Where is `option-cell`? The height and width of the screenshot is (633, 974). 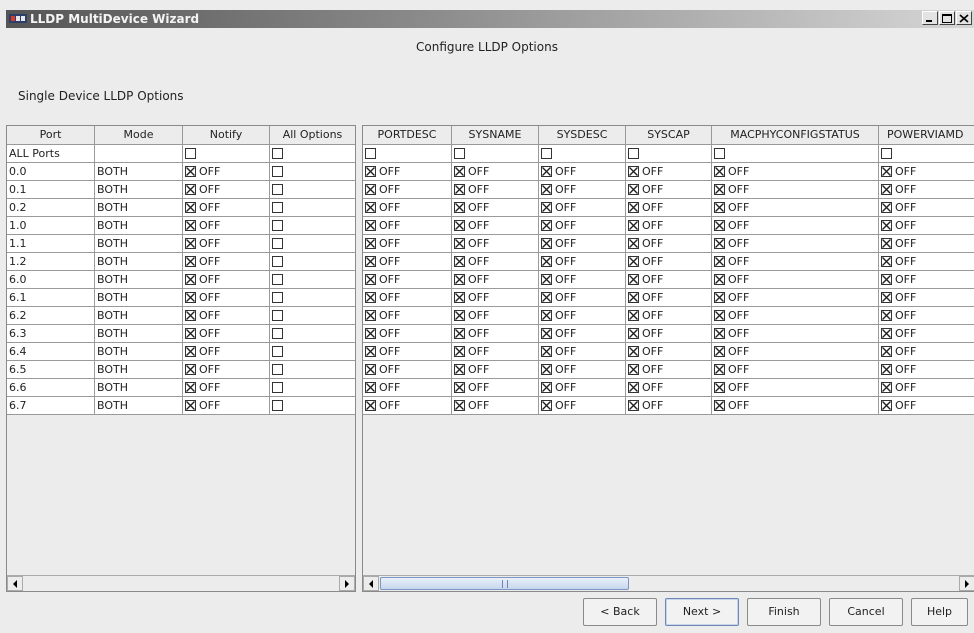
option-cell is located at coordinates (669, 154).